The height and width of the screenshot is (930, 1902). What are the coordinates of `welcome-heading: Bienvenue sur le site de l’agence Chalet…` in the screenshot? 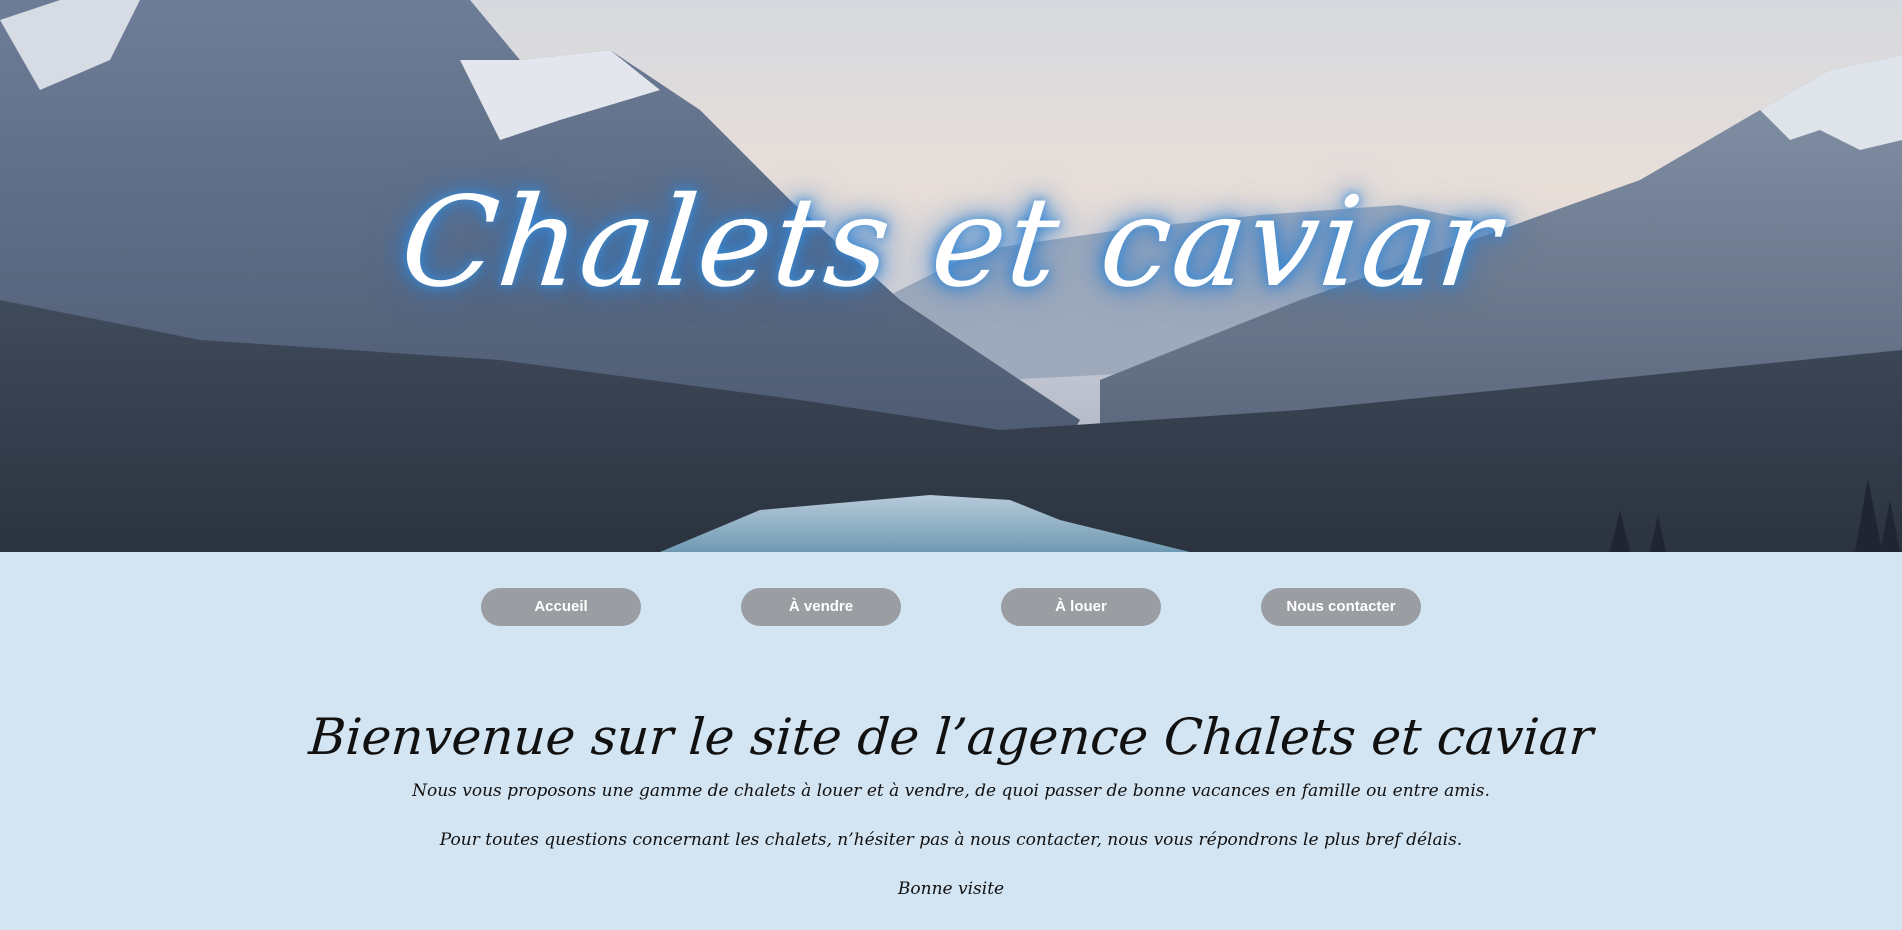 It's located at (951, 737).